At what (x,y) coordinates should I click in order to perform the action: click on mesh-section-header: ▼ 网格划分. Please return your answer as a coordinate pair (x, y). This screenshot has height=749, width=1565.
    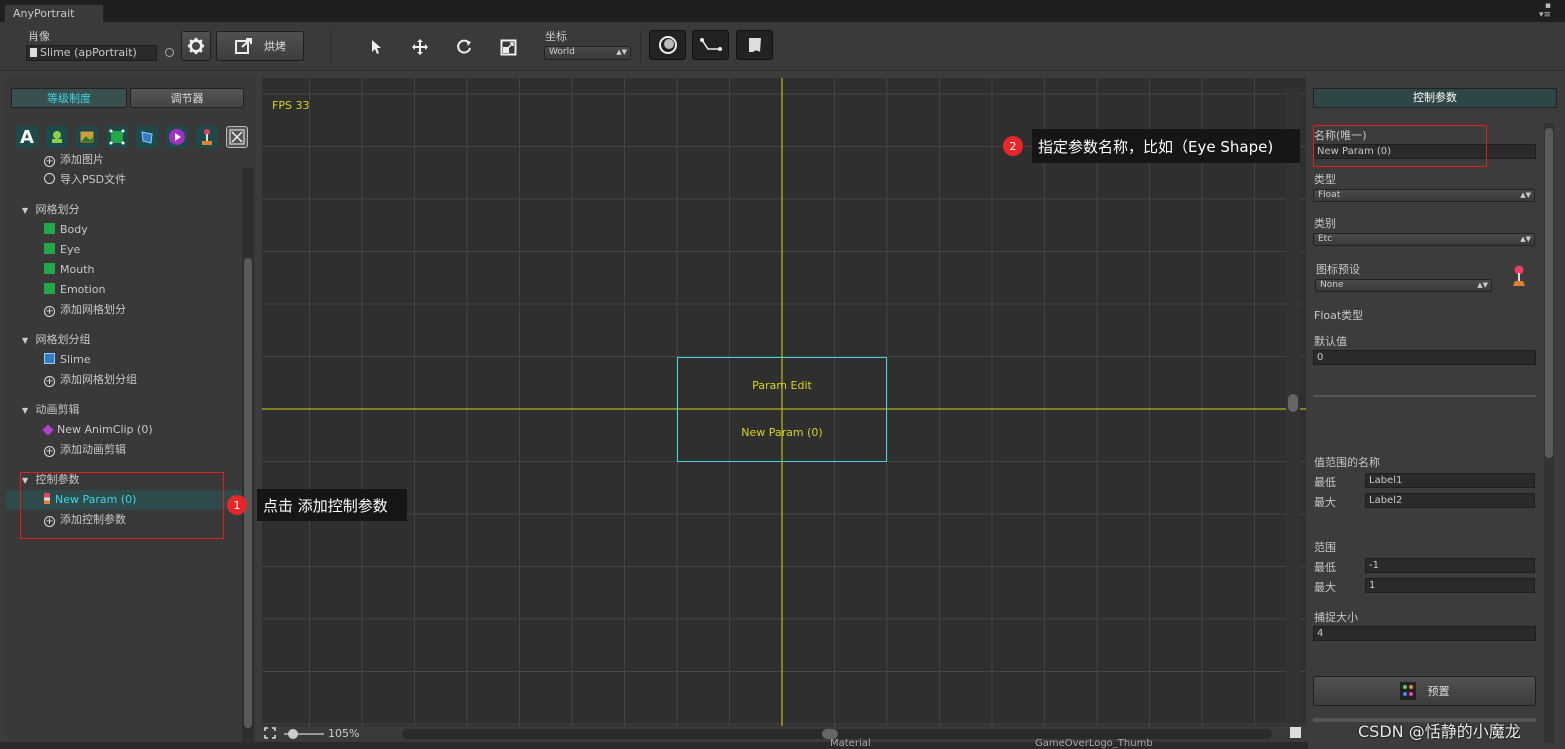
    Looking at the image, I should click on (140, 210).